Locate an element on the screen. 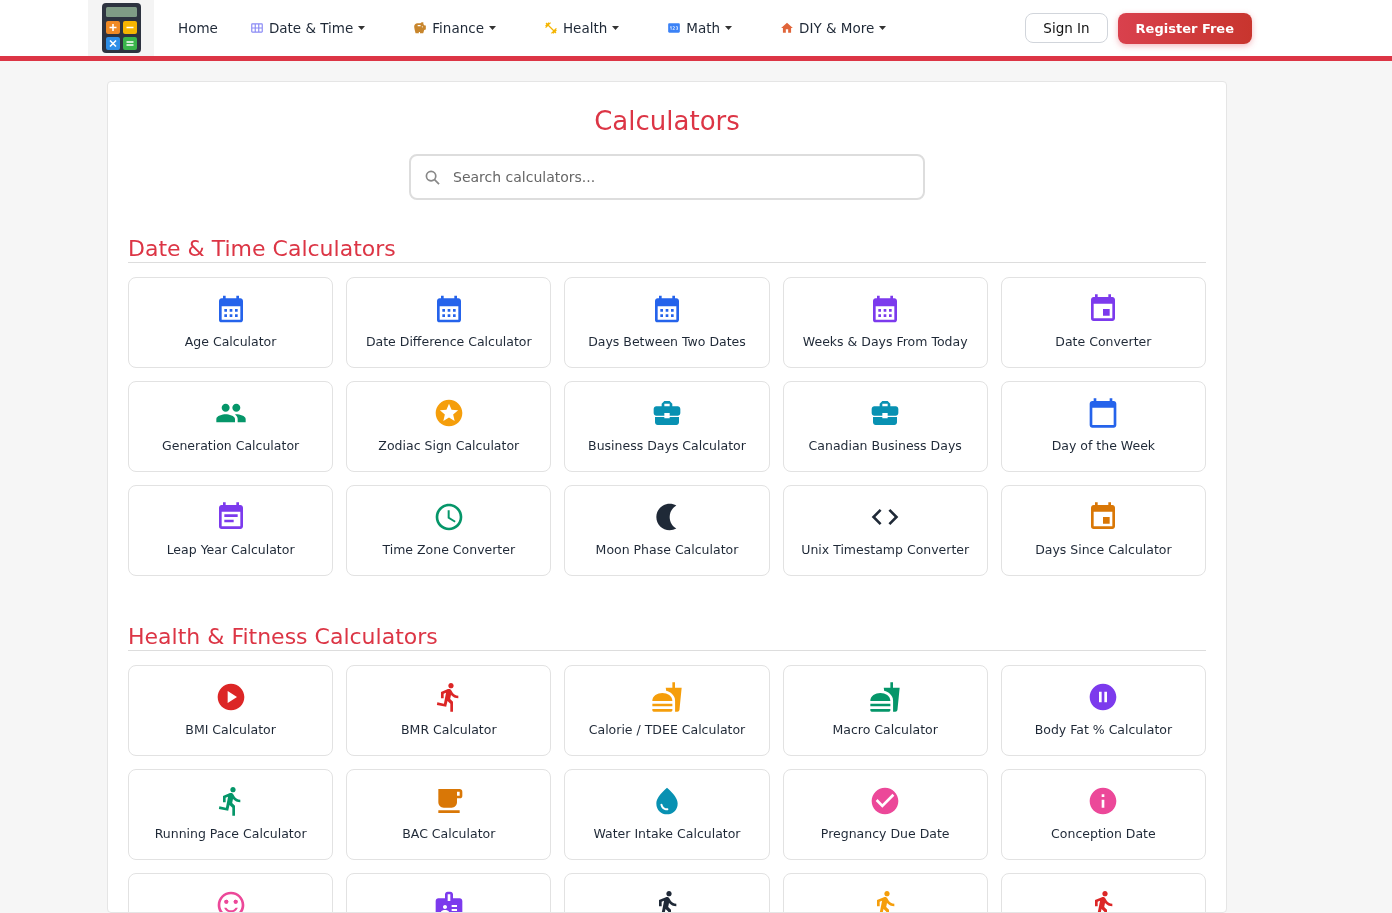 The width and height of the screenshot is (1392, 913). calculator-card: Water Intake Calculator is located at coordinates (667, 814).